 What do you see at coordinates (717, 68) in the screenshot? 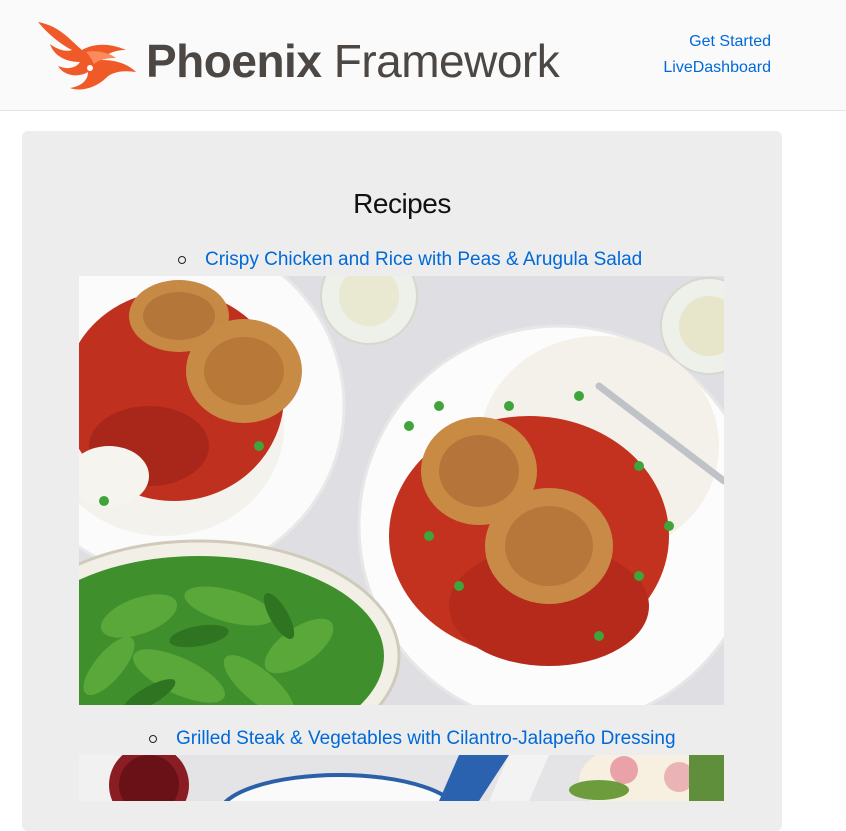
I see `nav-livedashboard-link: LiveDashboard` at bounding box center [717, 68].